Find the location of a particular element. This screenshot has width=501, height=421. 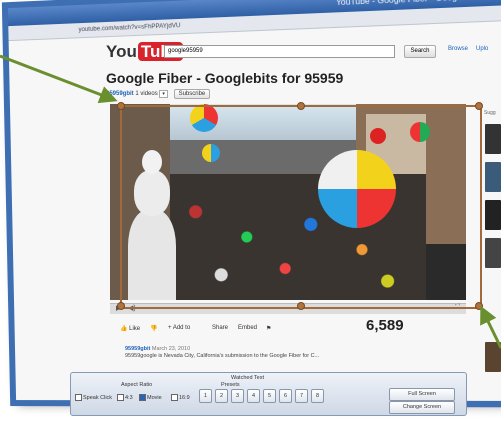

preset-button-8: 8 is located at coordinates (317, 396).